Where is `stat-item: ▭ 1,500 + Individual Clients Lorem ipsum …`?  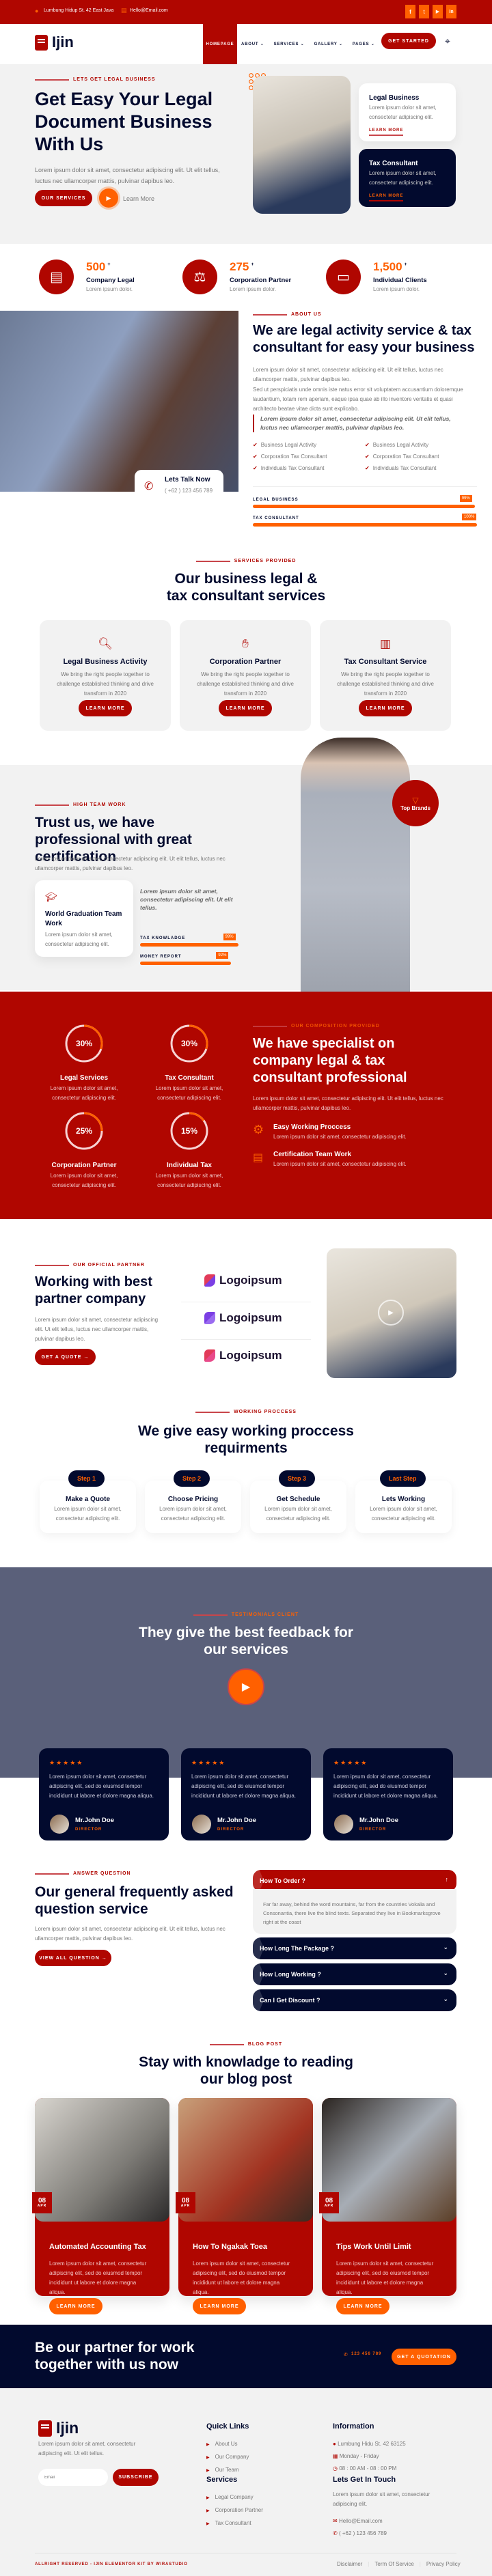 stat-item: ▭ 1,500 + Individual Clients Lorem ipsum … is located at coordinates (394, 277).